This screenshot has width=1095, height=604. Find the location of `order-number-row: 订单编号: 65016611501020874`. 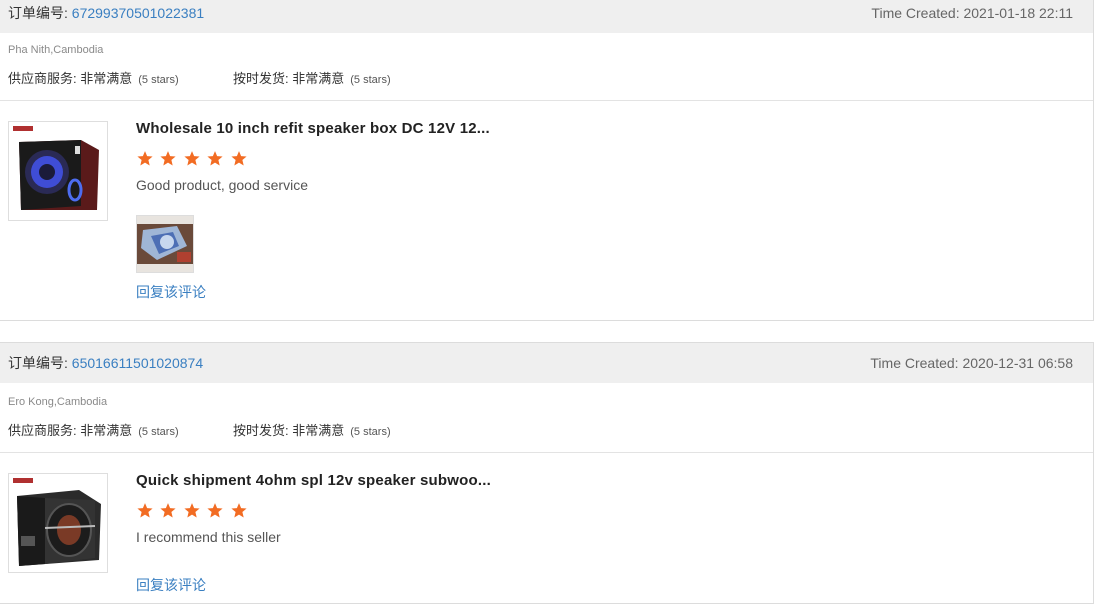

order-number-row: 订单编号: 65016611501020874 is located at coordinates (105, 363).